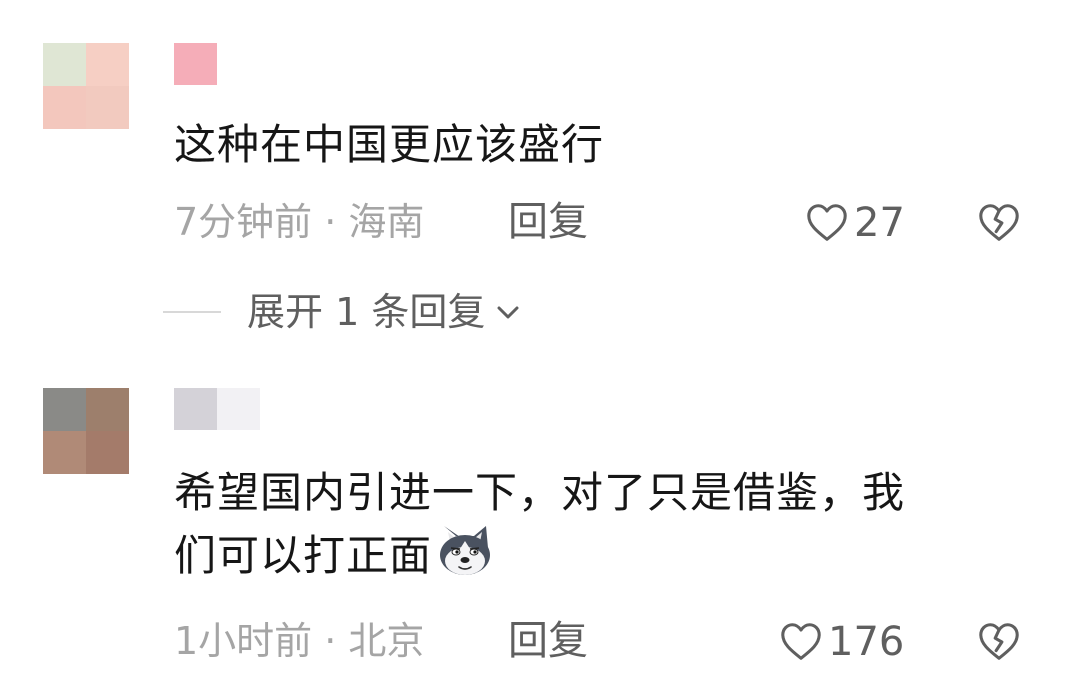  I want to click on comment-time-location: 7分钟前 · 海南, so click(299, 222).